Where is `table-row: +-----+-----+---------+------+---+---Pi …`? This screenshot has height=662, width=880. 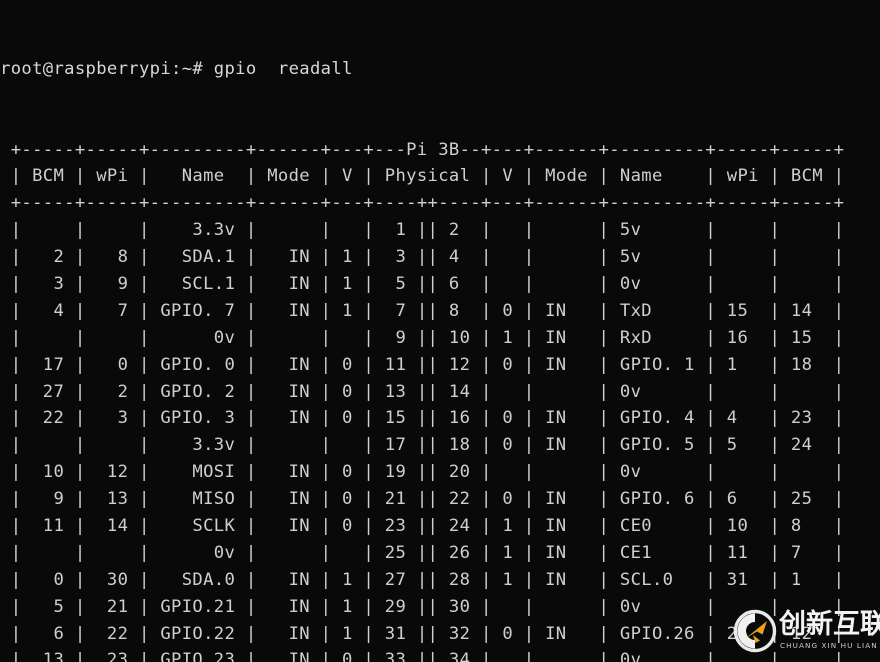 table-row: +-----+-----+---------+------+---+---Pi … is located at coordinates (422, 149).